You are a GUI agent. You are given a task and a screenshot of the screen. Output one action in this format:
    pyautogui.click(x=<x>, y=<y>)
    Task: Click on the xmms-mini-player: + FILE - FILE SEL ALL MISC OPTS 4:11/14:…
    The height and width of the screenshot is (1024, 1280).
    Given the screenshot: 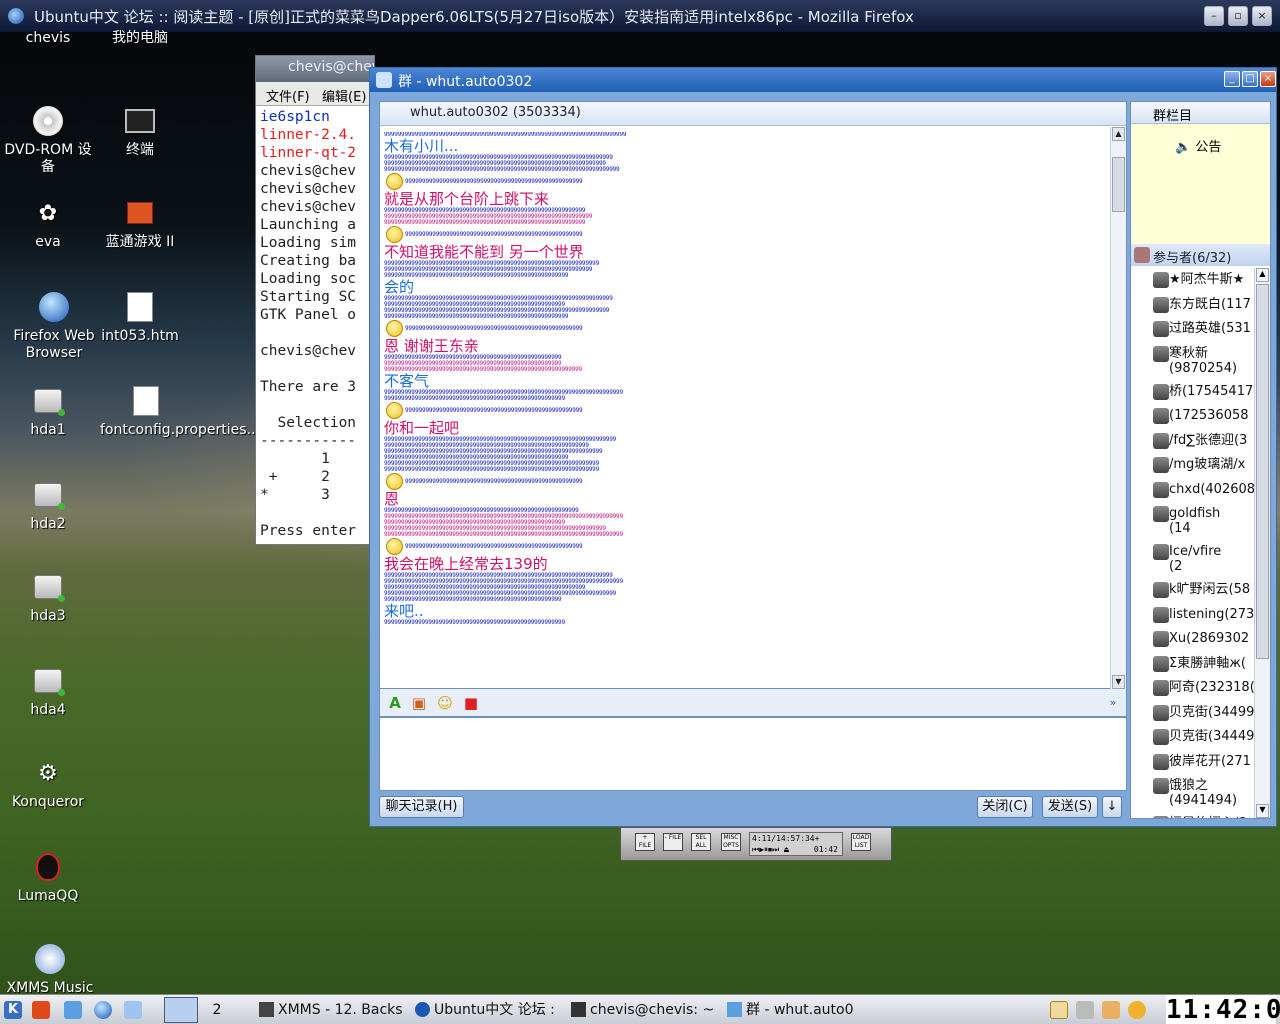 What is the action you would take?
    pyautogui.click(x=756, y=844)
    